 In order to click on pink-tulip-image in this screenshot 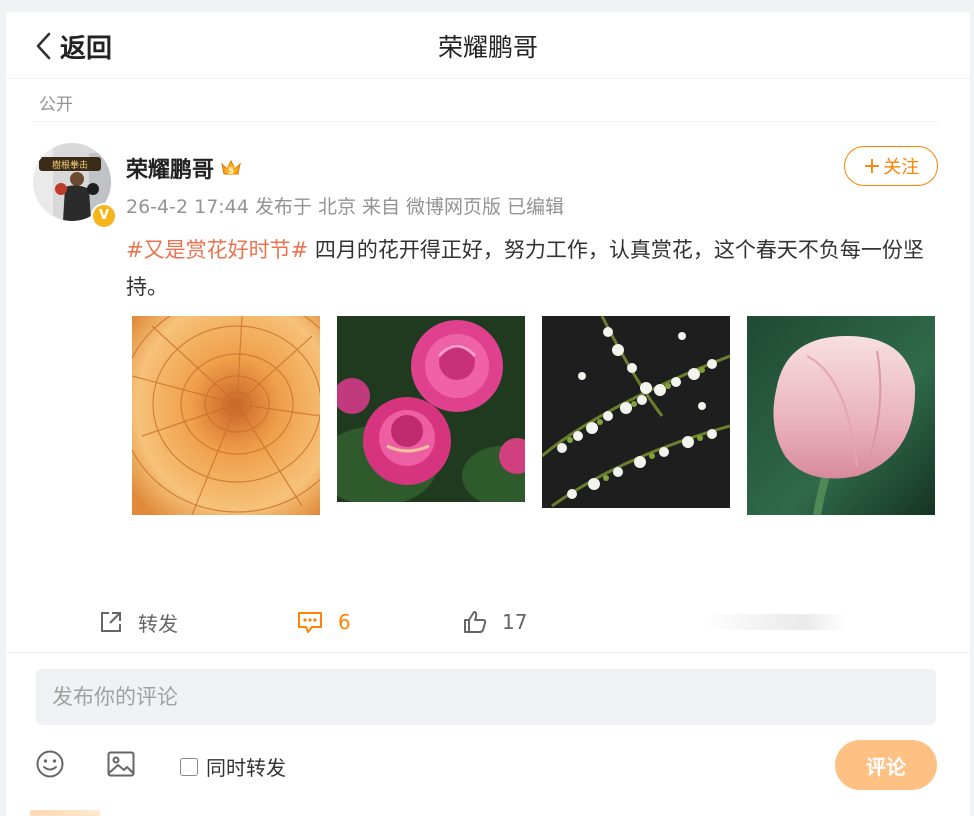, I will do `click(841, 415)`.